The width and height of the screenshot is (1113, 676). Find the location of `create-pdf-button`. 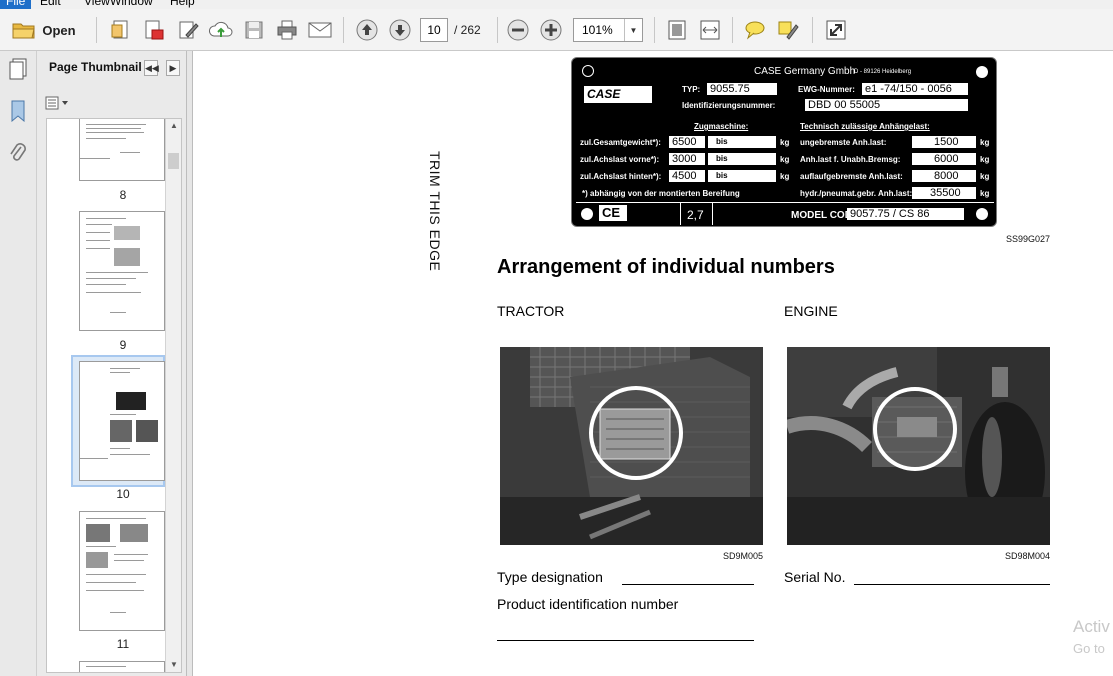

create-pdf-button is located at coordinates (121, 30).